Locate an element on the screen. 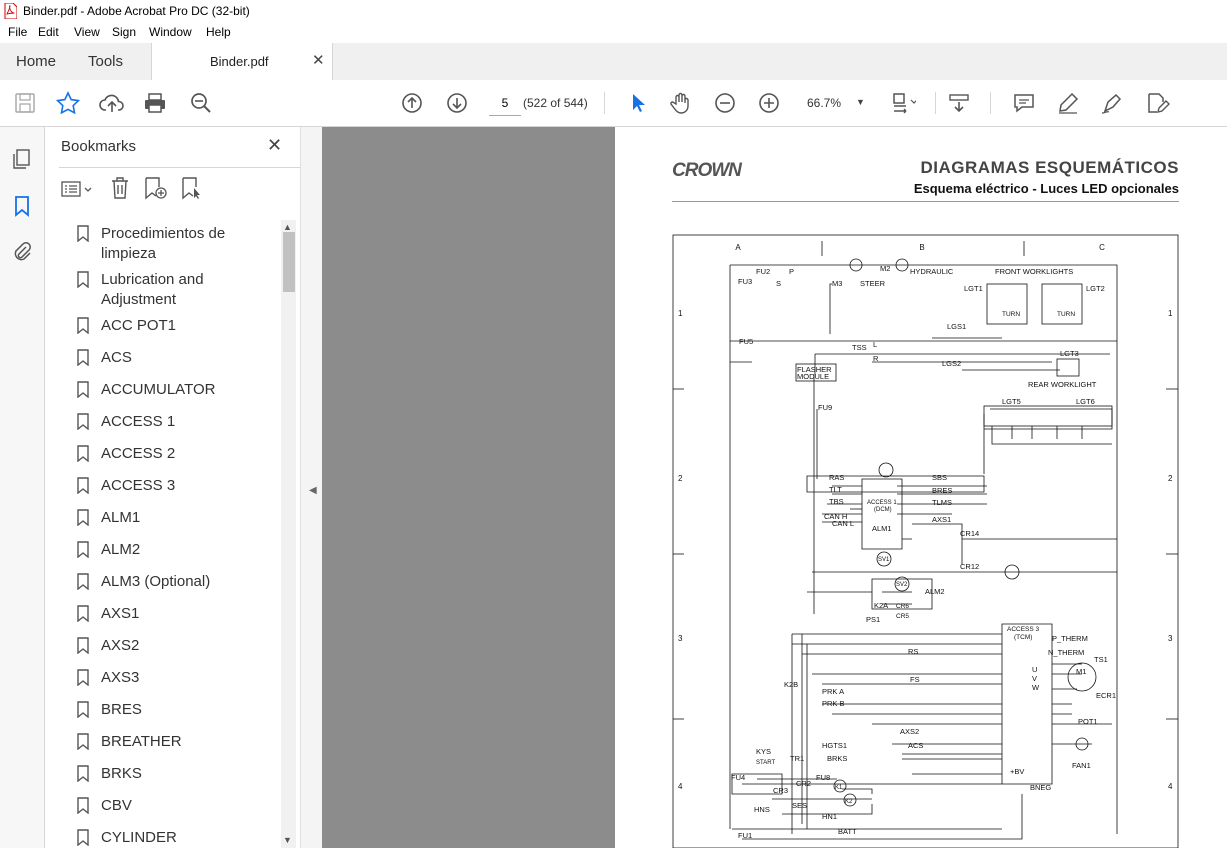 The height and width of the screenshot is (848, 1227). crown-logo: CROWN is located at coordinates (707, 170).